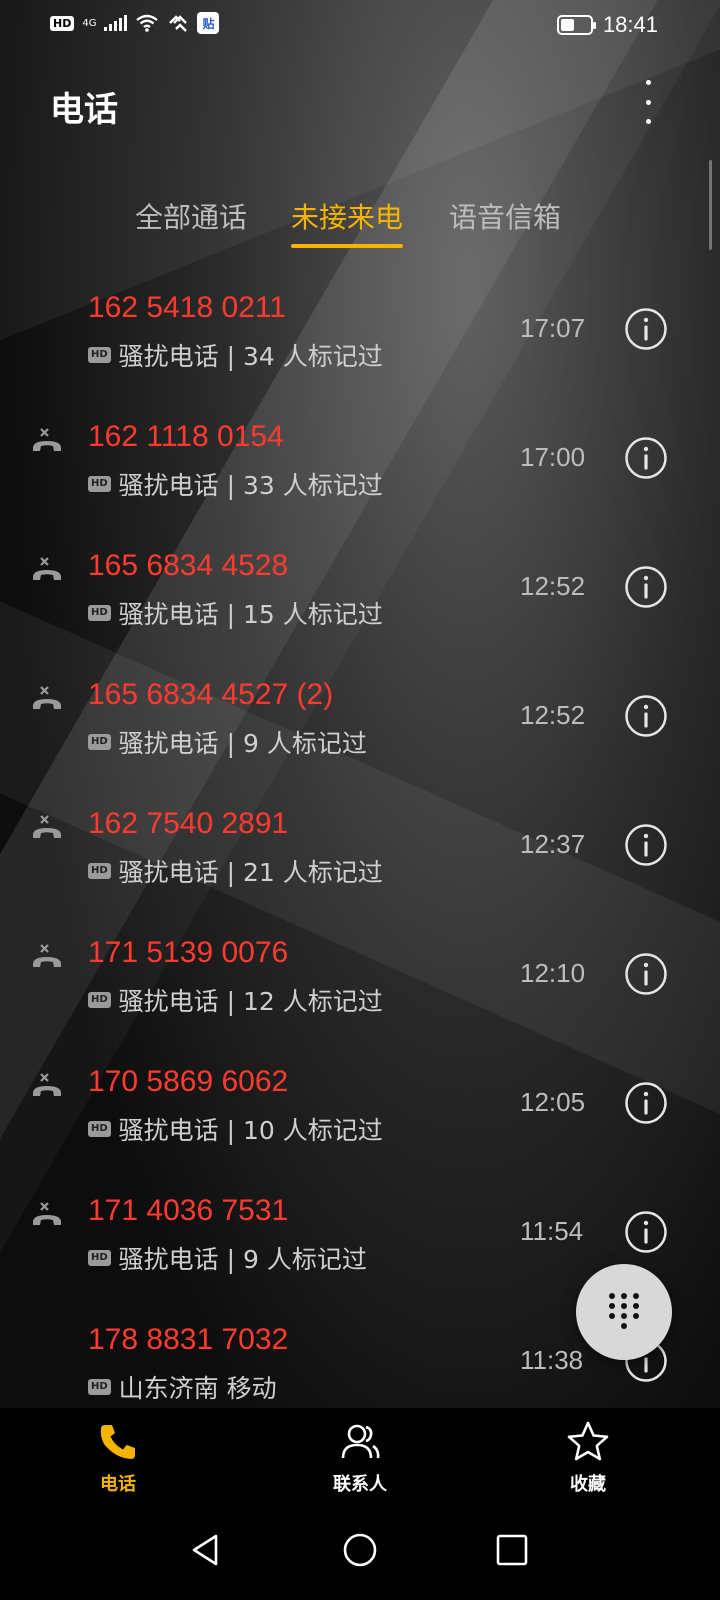 This screenshot has width=720, height=1600. I want to click on call-number: 162 7540 2891, so click(188, 823).